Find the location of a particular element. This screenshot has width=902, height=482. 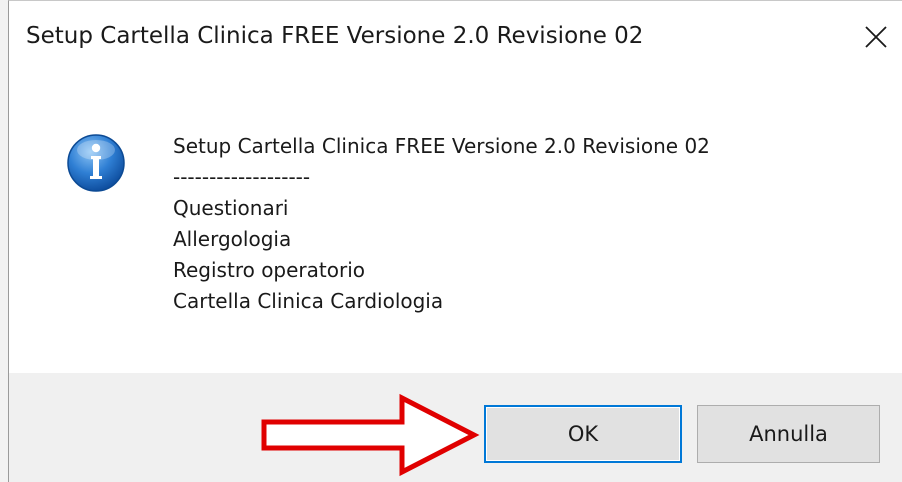

info-icon is located at coordinates (96, 163).